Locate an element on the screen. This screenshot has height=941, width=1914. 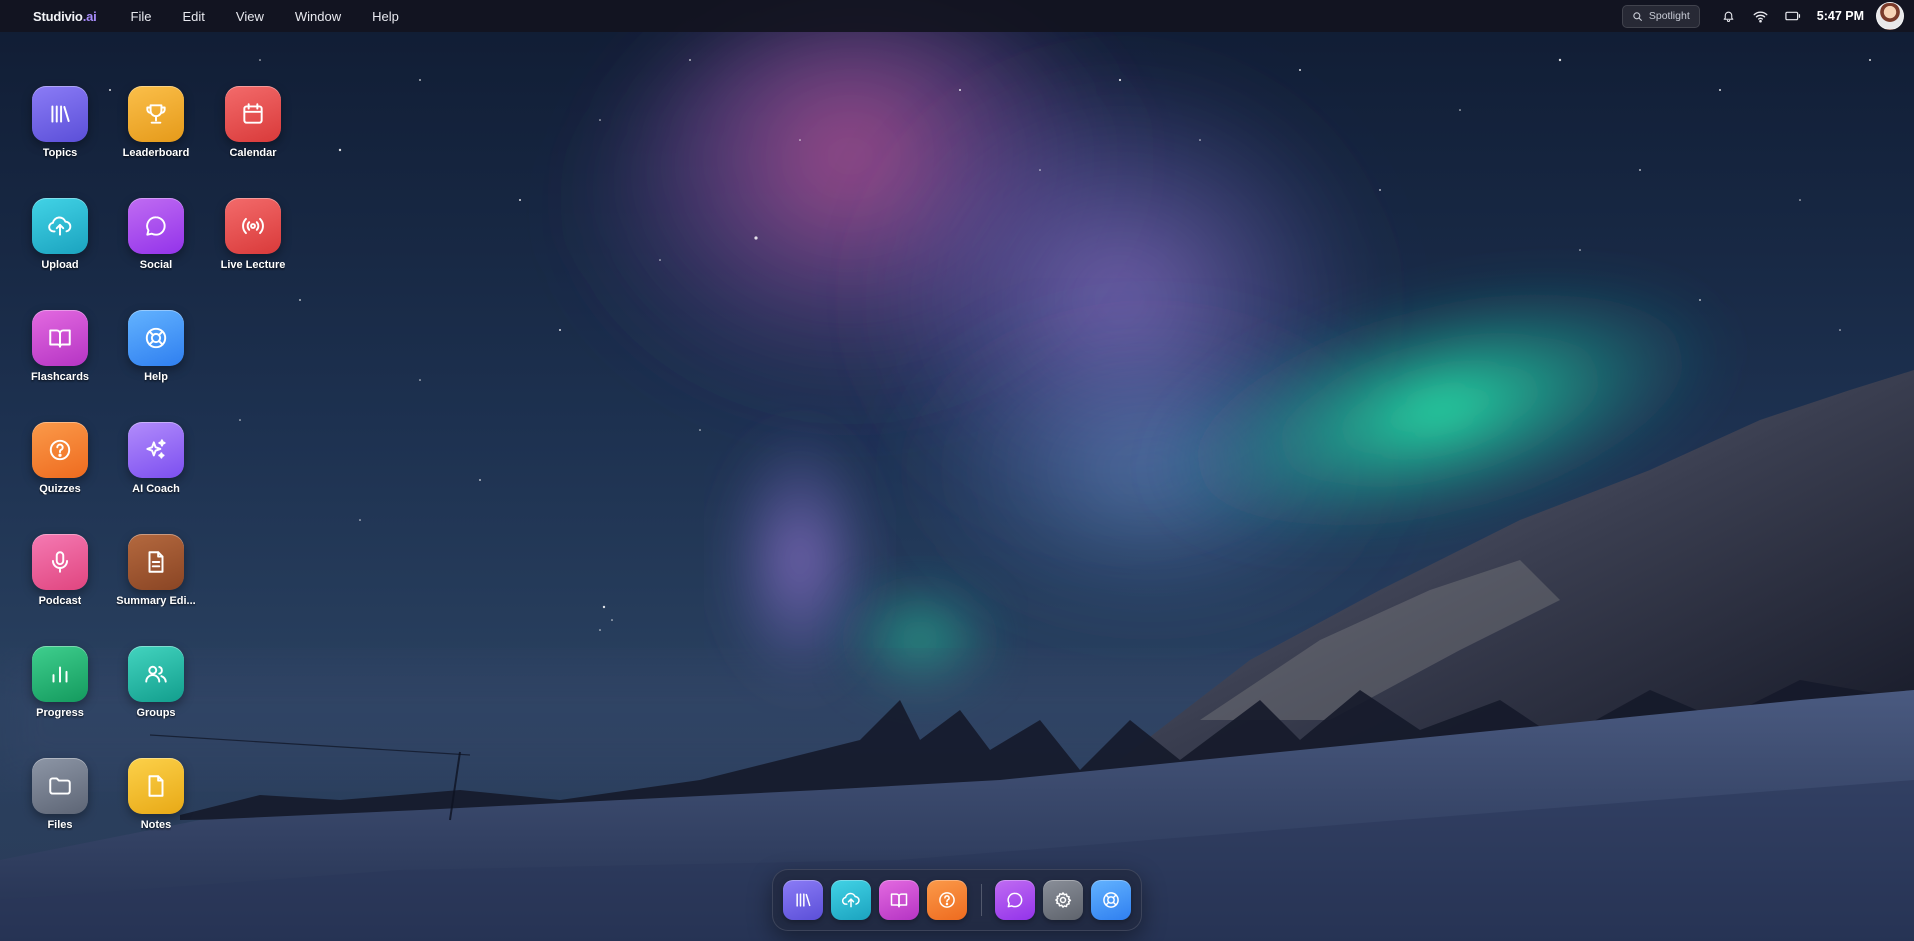
desktop-icon-label: Groups is located at coordinates (156, 713).